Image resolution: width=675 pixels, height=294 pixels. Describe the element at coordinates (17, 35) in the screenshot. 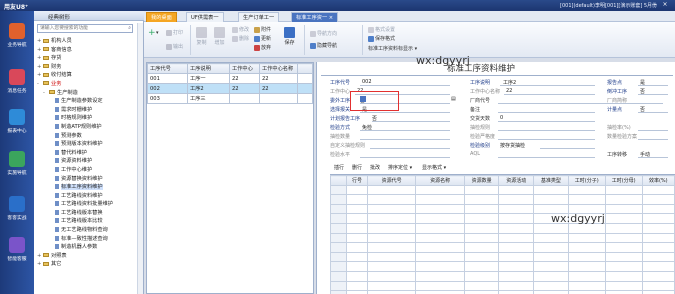

I see `dock-item: 业务导航` at that location.